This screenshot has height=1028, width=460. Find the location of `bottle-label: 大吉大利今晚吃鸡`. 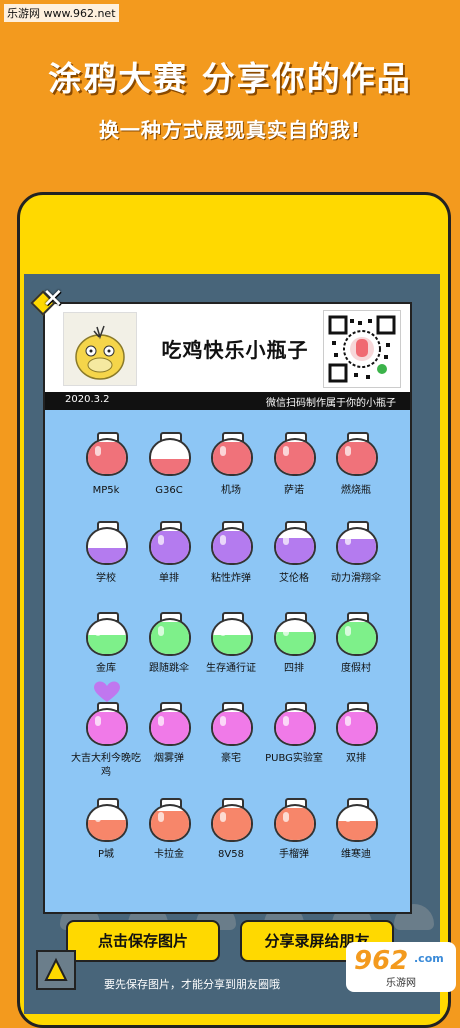

bottle-label: 大吉大利今晚吃鸡 is located at coordinates (106, 765).